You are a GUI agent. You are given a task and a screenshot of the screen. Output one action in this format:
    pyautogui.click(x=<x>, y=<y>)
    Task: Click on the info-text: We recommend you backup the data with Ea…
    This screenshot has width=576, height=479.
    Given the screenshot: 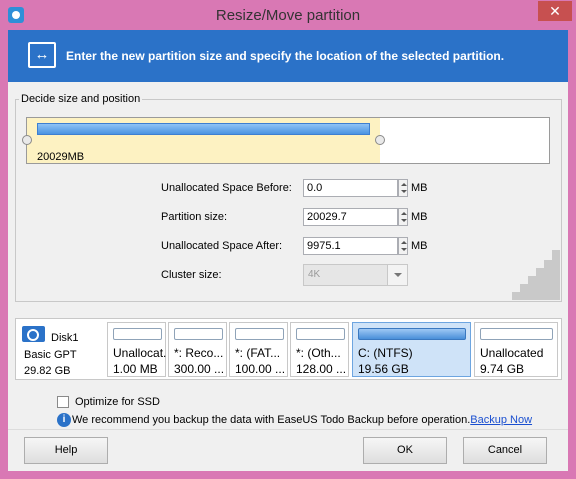 What is the action you would take?
    pyautogui.click(x=271, y=420)
    